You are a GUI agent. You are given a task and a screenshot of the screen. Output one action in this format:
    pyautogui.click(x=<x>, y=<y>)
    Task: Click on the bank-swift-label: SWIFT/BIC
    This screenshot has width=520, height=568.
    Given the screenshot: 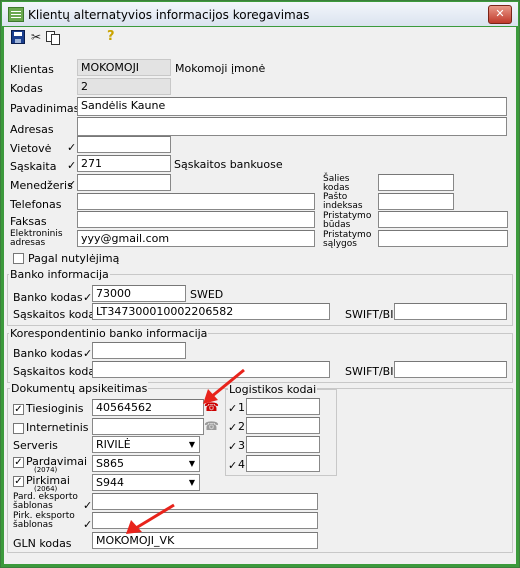 What is the action you would take?
    pyautogui.click(x=373, y=314)
    